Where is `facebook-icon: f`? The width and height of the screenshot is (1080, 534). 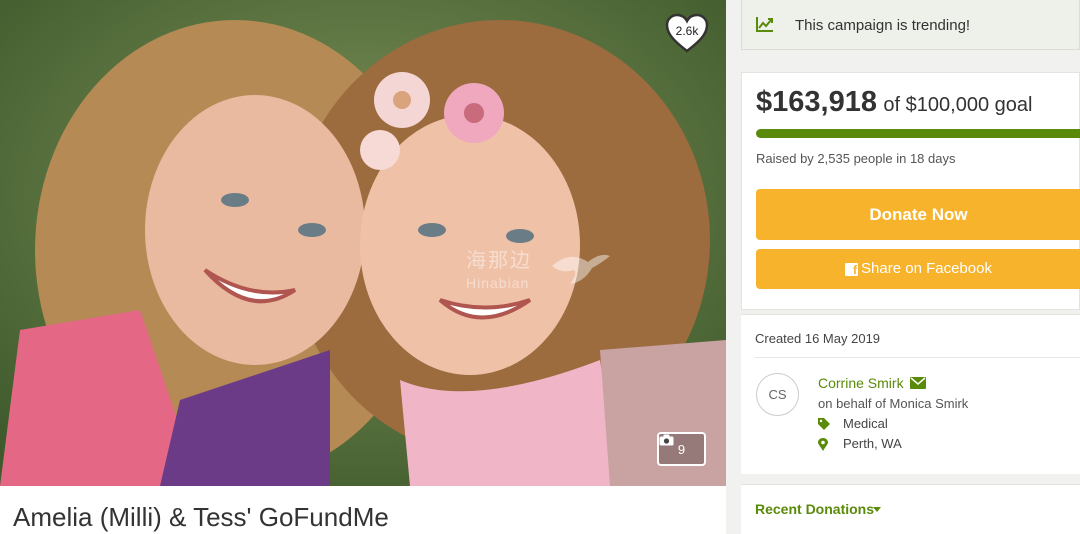 facebook-icon: f is located at coordinates (852, 270).